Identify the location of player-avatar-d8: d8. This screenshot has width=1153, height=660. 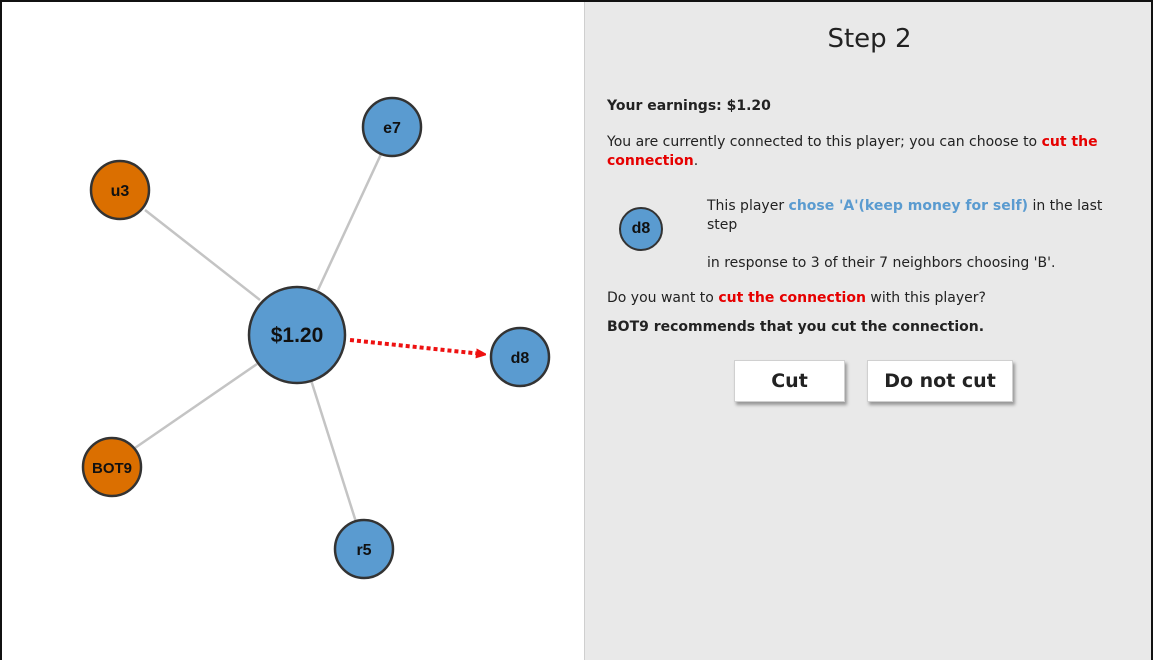
(641, 229).